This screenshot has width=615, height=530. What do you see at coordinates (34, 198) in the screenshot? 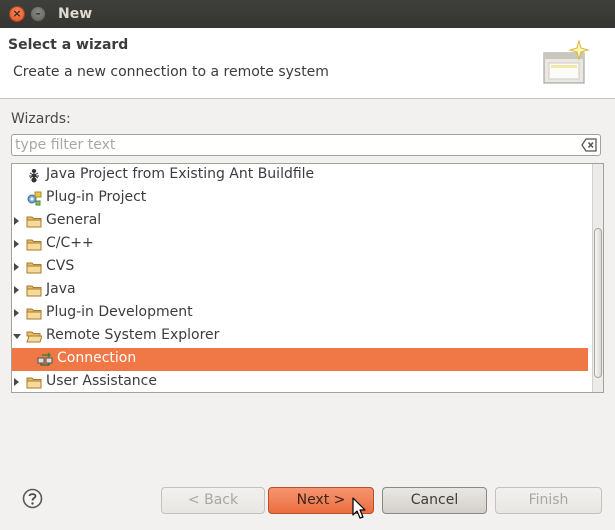
I see `plugin-project-icon` at bounding box center [34, 198].